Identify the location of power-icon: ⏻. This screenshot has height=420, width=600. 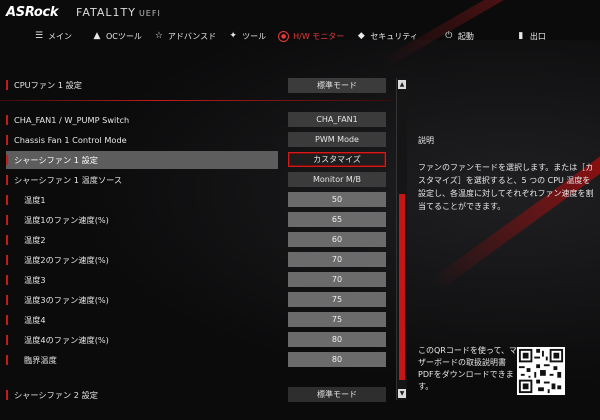
(449, 36).